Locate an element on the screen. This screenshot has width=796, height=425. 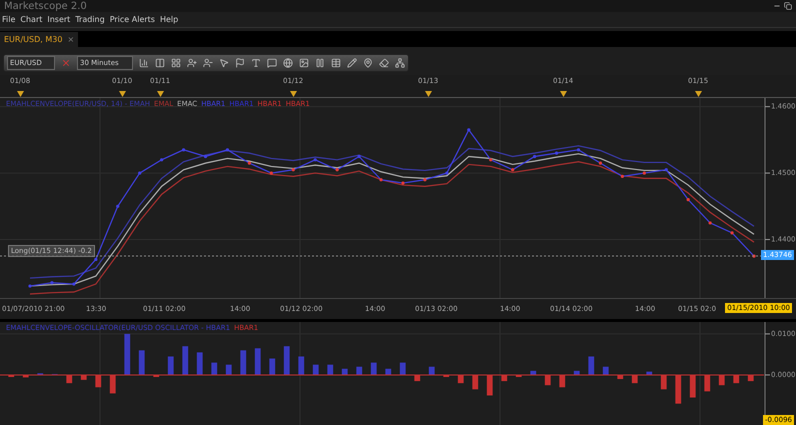
window-title: Marketscope 2.0 is located at coordinates (45, 6).